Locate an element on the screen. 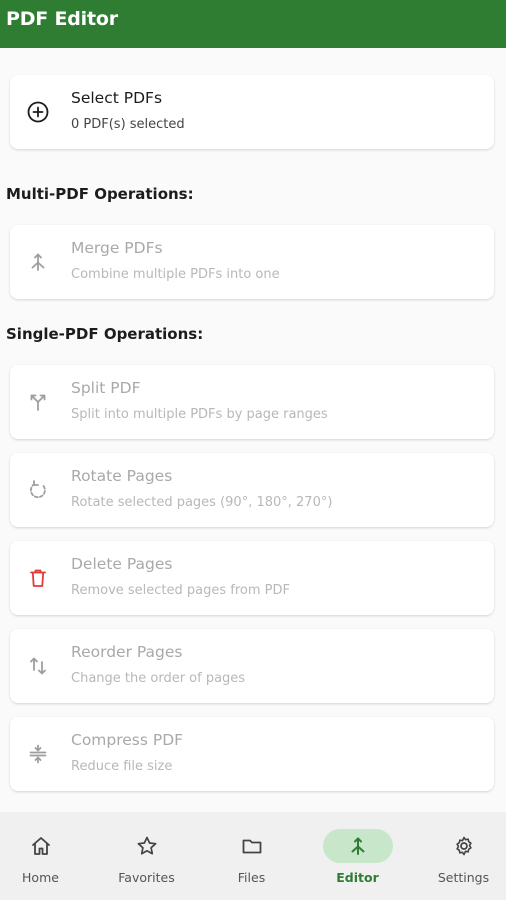  nav-item-favorites: Favorites is located at coordinates (146, 856).